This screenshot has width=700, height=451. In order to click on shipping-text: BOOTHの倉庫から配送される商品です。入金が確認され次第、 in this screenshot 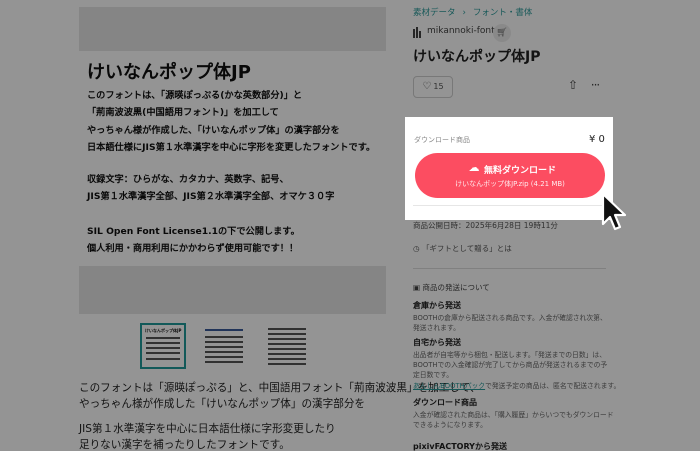, I will do `click(510, 318)`.